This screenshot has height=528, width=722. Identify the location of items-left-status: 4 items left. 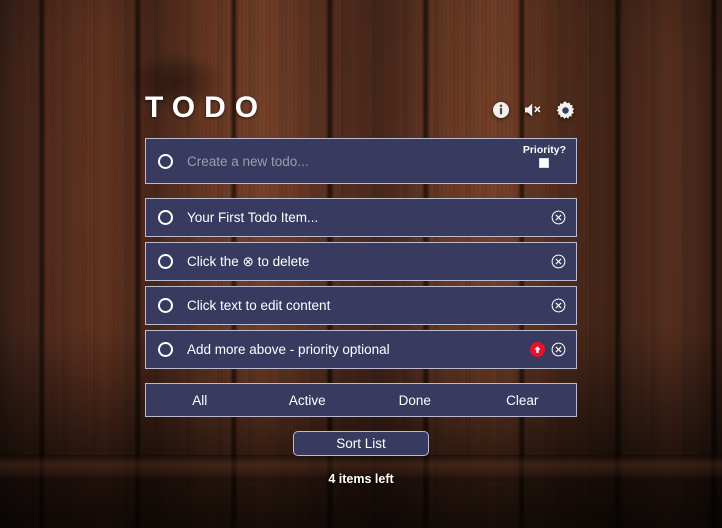
(361, 479).